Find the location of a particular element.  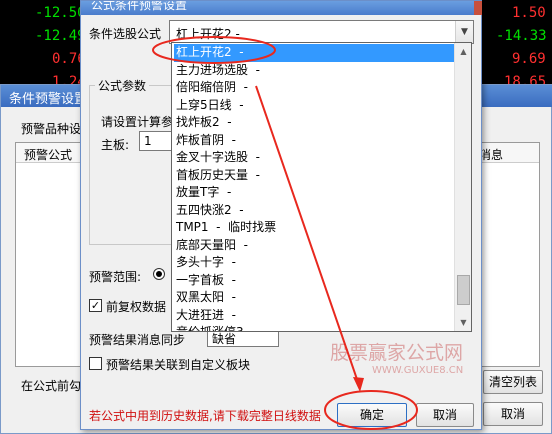

annotation-ellipse-selection is located at coordinates (214, 50).